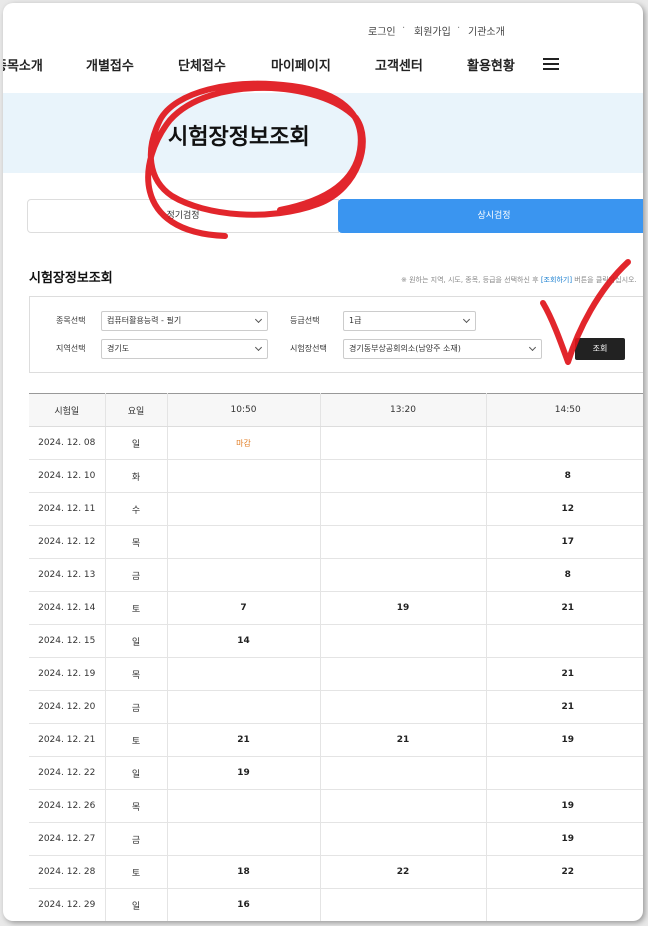 Image resolution: width=648 pixels, height=926 pixels. What do you see at coordinates (564, 410) in the screenshot?
I see `header-time-3: 14:50` at bounding box center [564, 410].